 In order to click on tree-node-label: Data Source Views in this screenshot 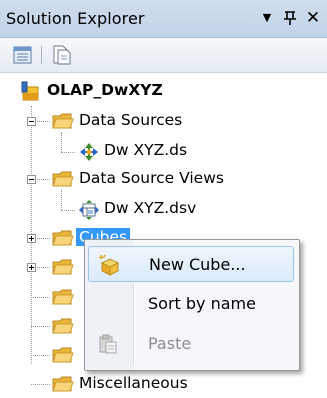, I will do `click(151, 178)`.